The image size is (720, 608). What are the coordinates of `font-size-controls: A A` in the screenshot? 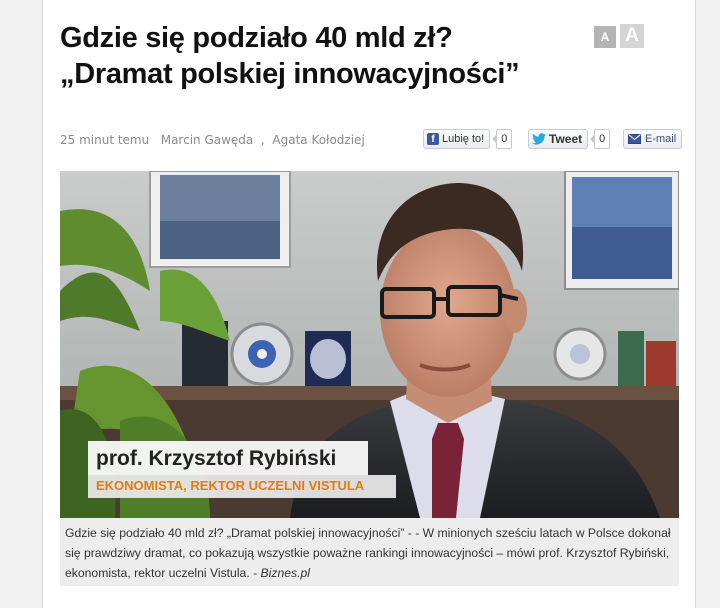 It's located at (619, 36).